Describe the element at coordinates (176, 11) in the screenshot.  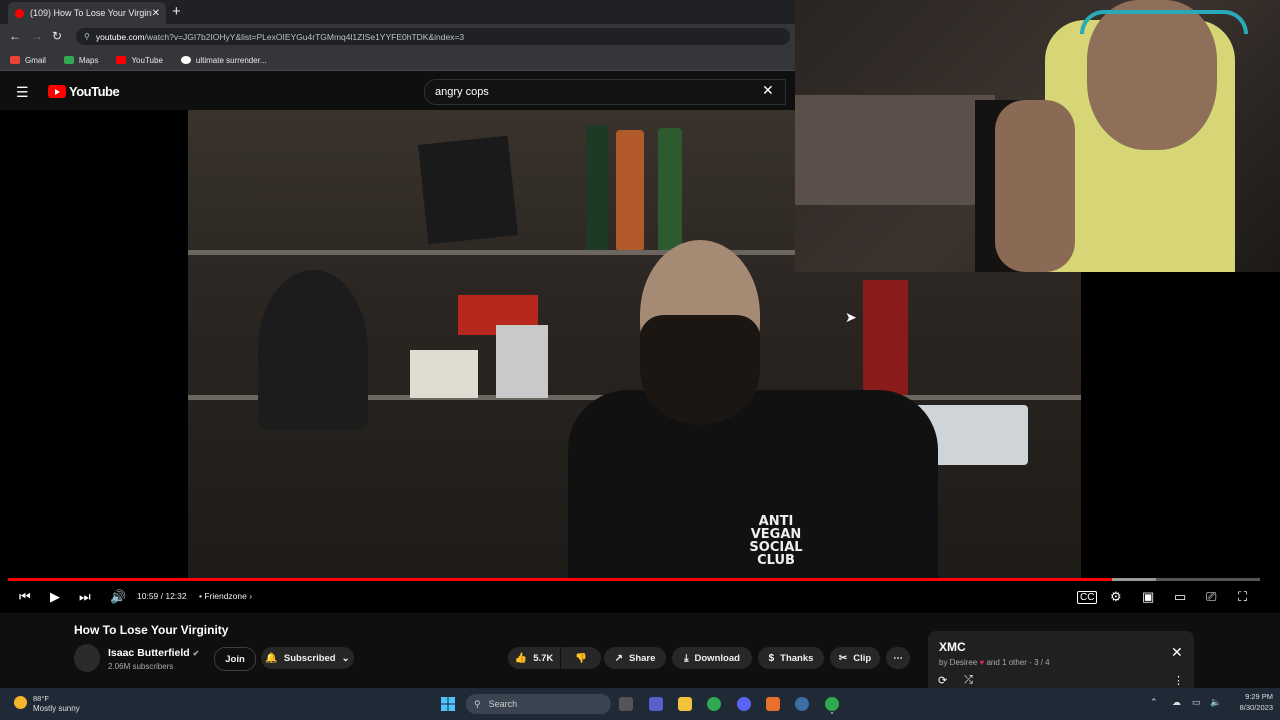
I see `new-tab-button: +` at that location.